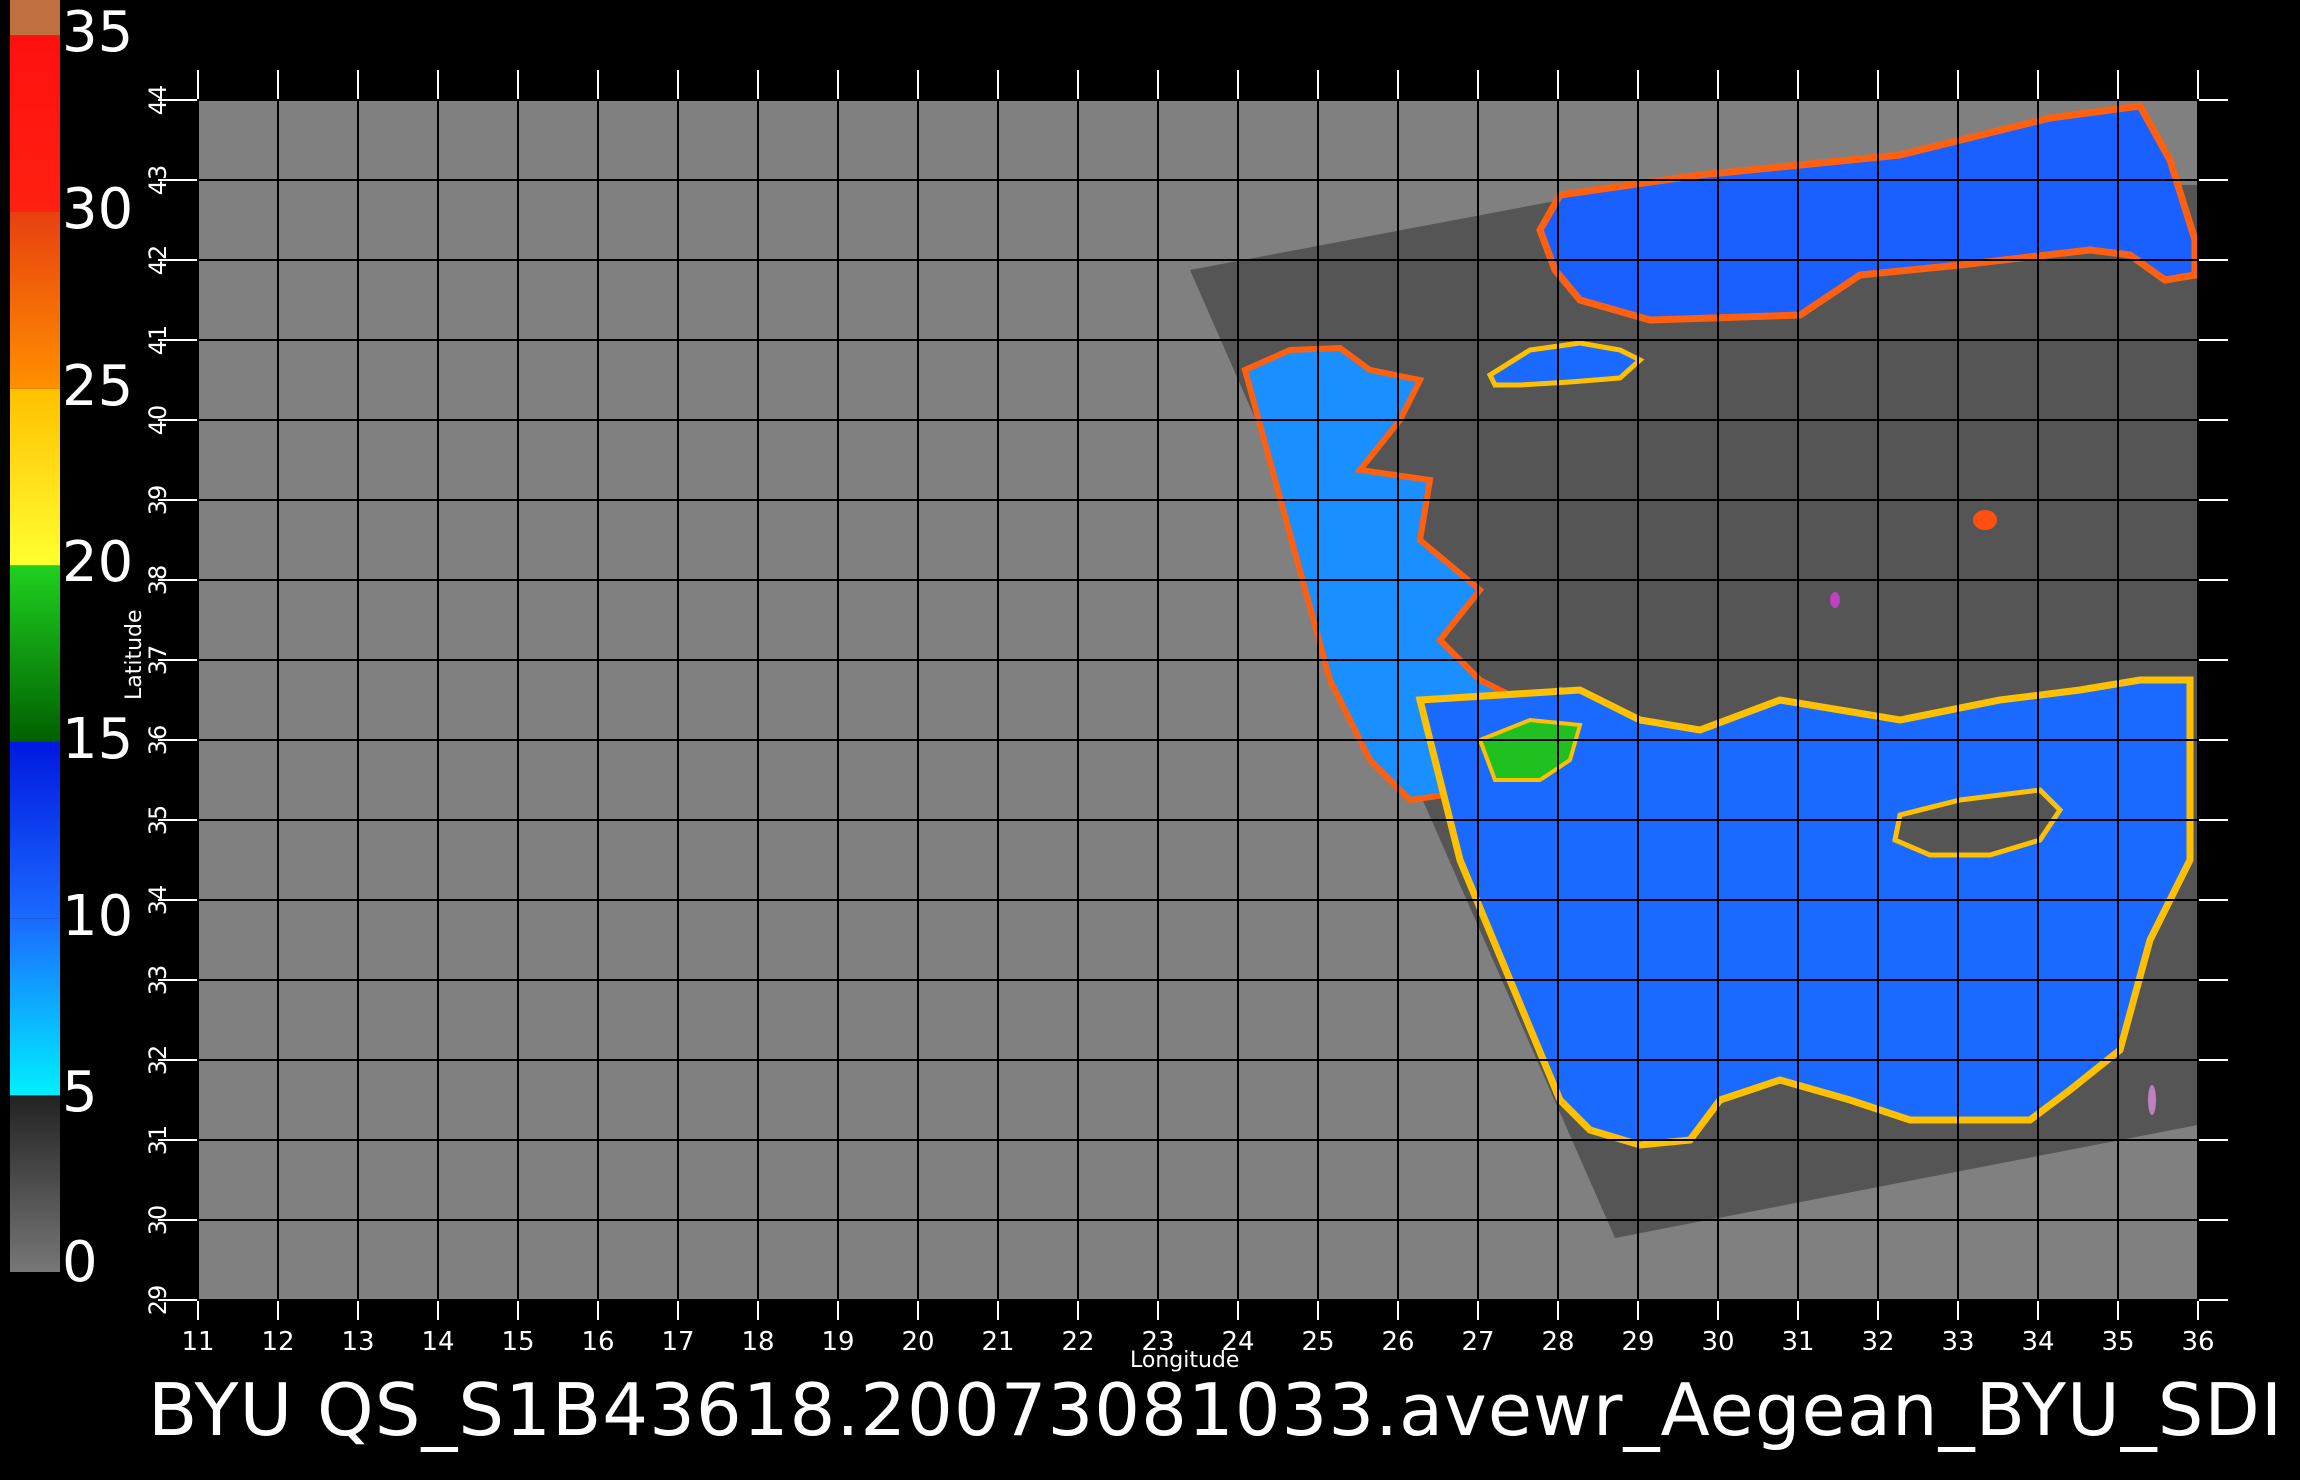 The height and width of the screenshot is (1480, 2300). Describe the element at coordinates (158, 1140) in the screenshot. I see `latitude-tick-label: 31` at that location.